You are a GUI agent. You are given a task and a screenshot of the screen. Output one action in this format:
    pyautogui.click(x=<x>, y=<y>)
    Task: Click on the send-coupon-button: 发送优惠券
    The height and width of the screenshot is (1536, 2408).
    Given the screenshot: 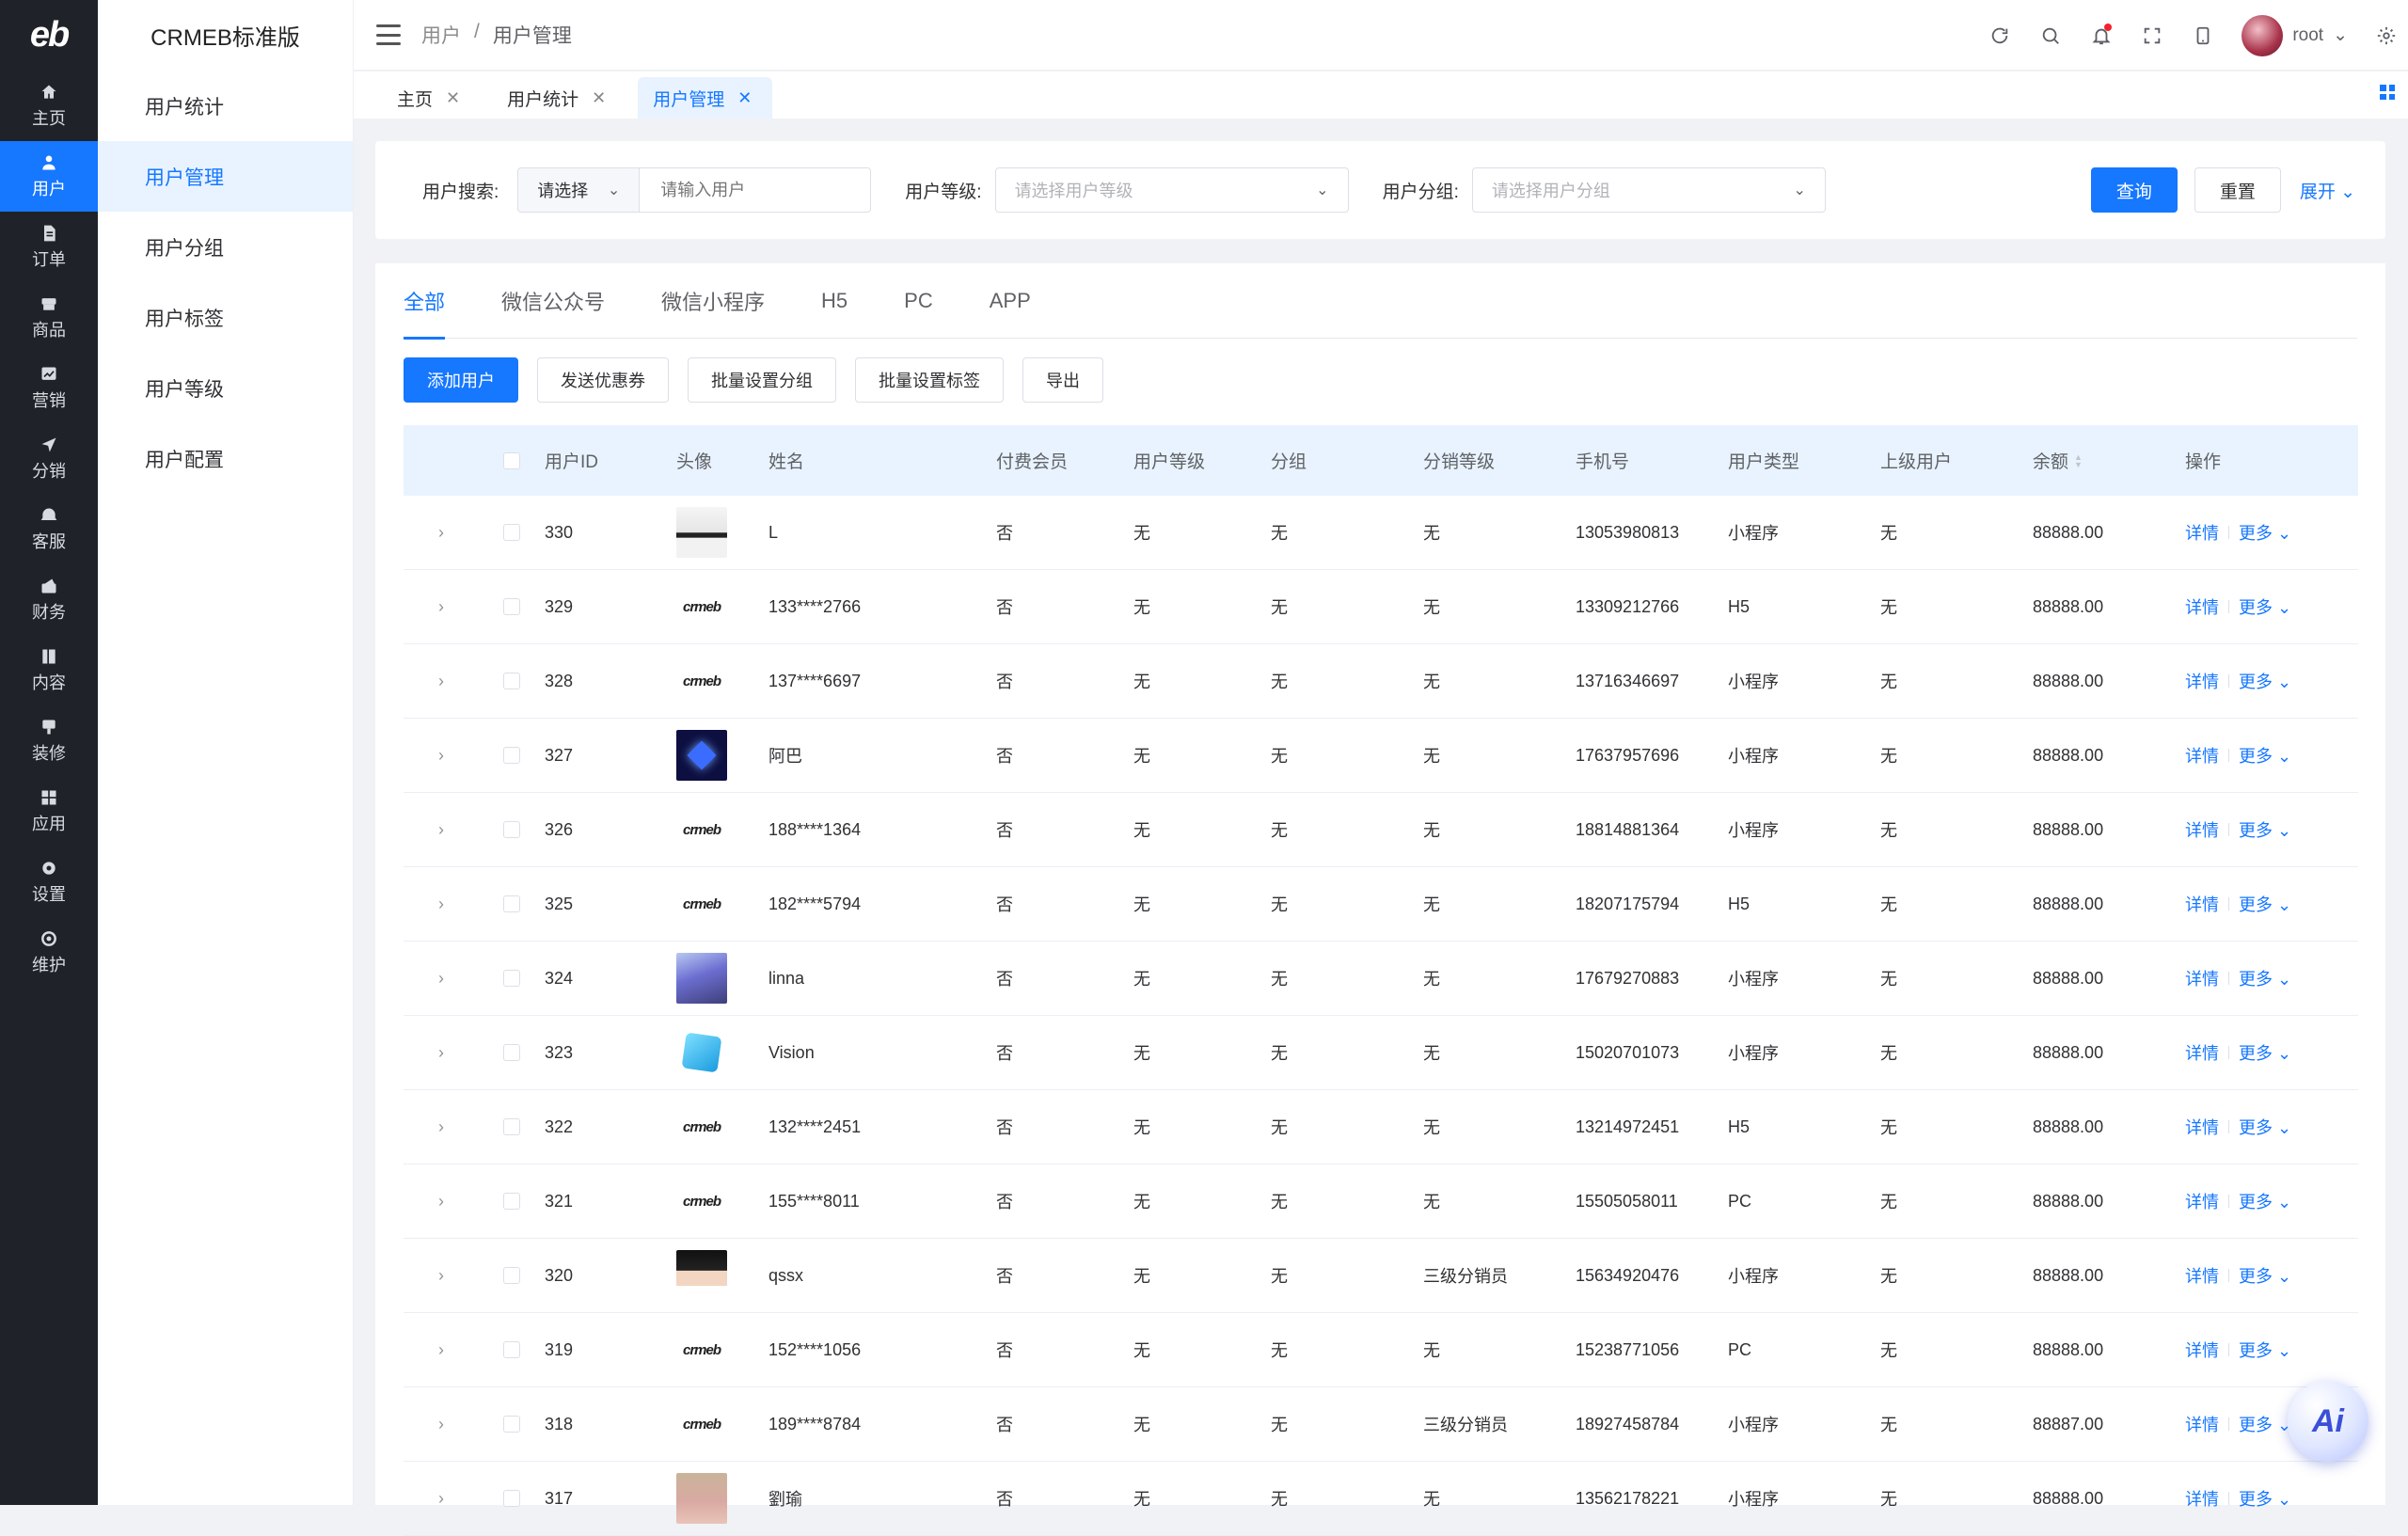 What is the action you would take?
    pyautogui.click(x=603, y=380)
    